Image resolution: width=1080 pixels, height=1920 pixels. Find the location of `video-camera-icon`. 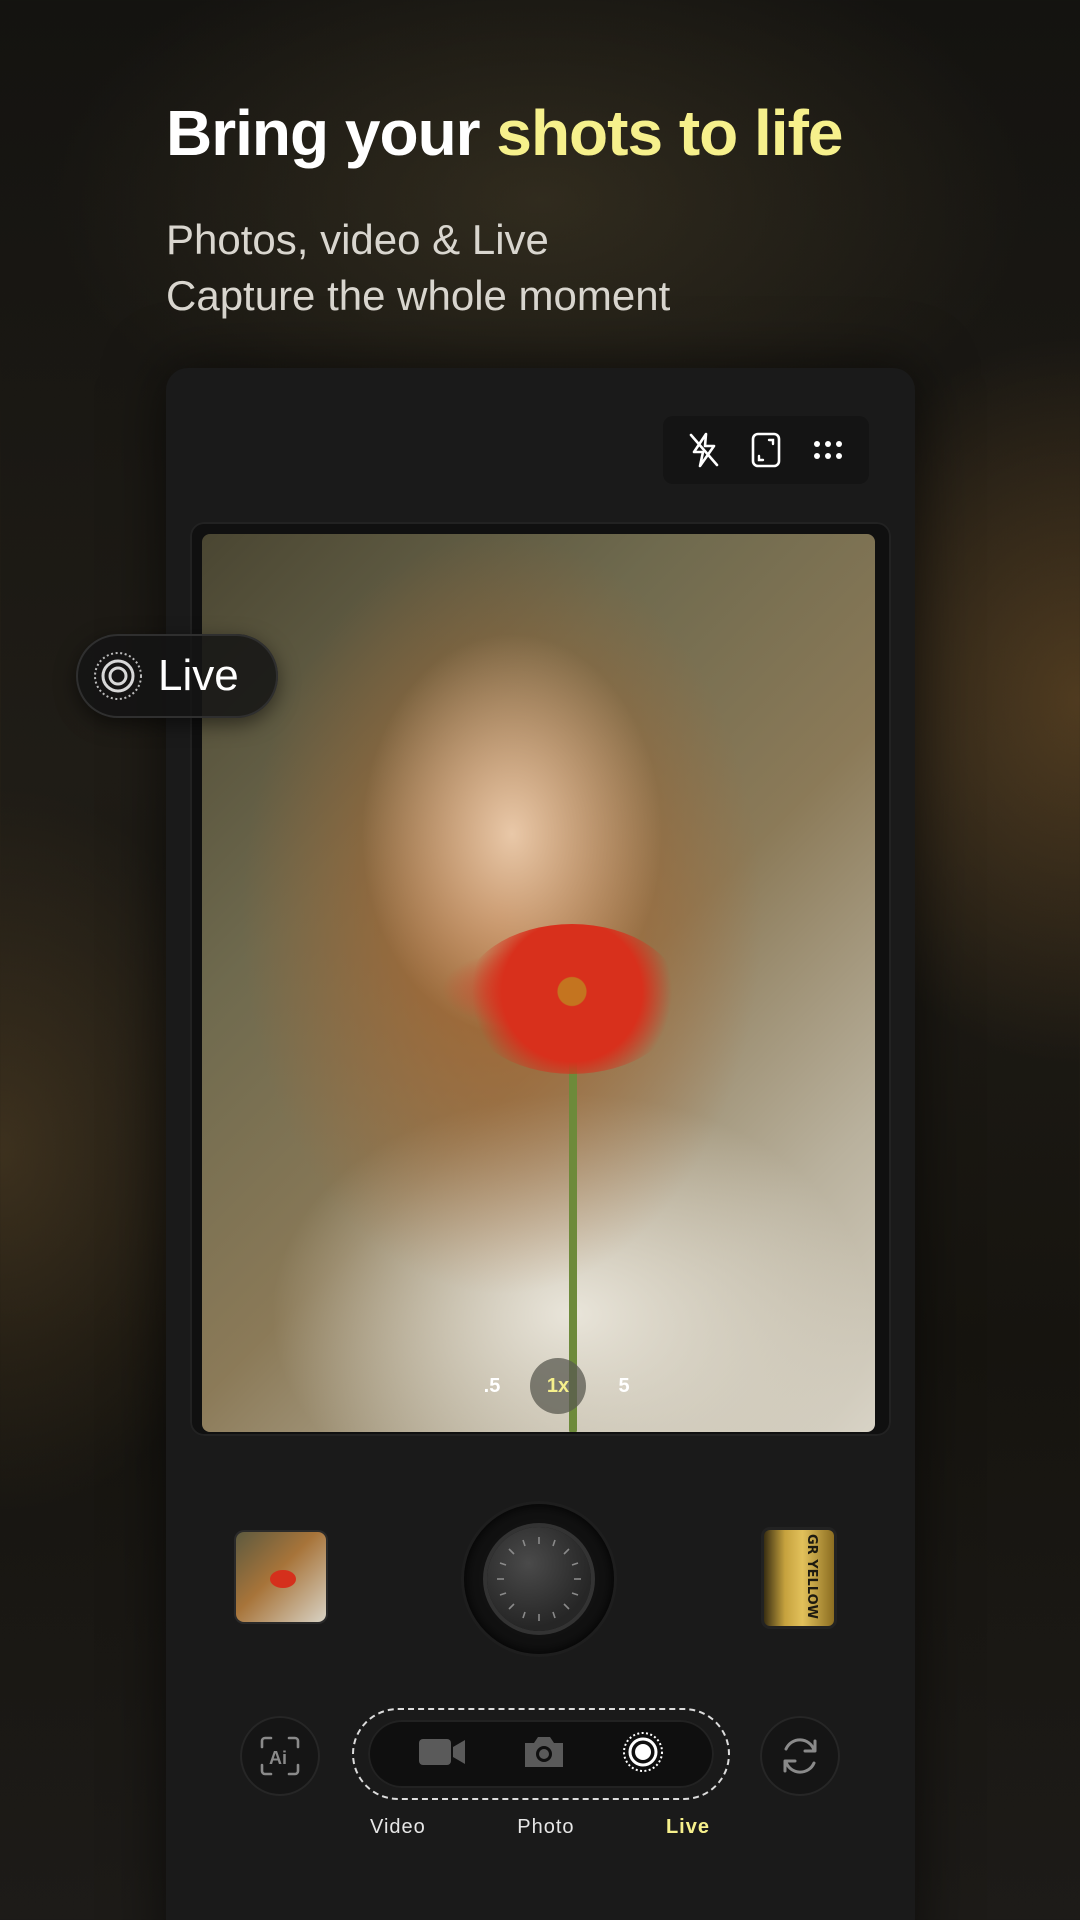

video-camera-icon is located at coordinates (442, 1751).